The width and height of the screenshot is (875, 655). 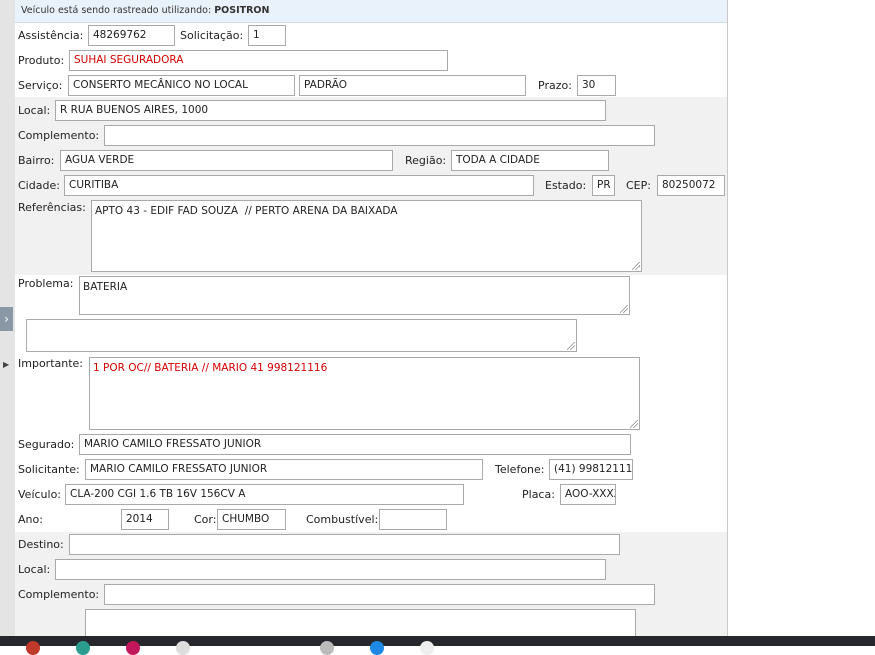 What do you see at coordinates (379, 135) in the screenshot?
I see `complemento-field` at bounding box center [379, 135].